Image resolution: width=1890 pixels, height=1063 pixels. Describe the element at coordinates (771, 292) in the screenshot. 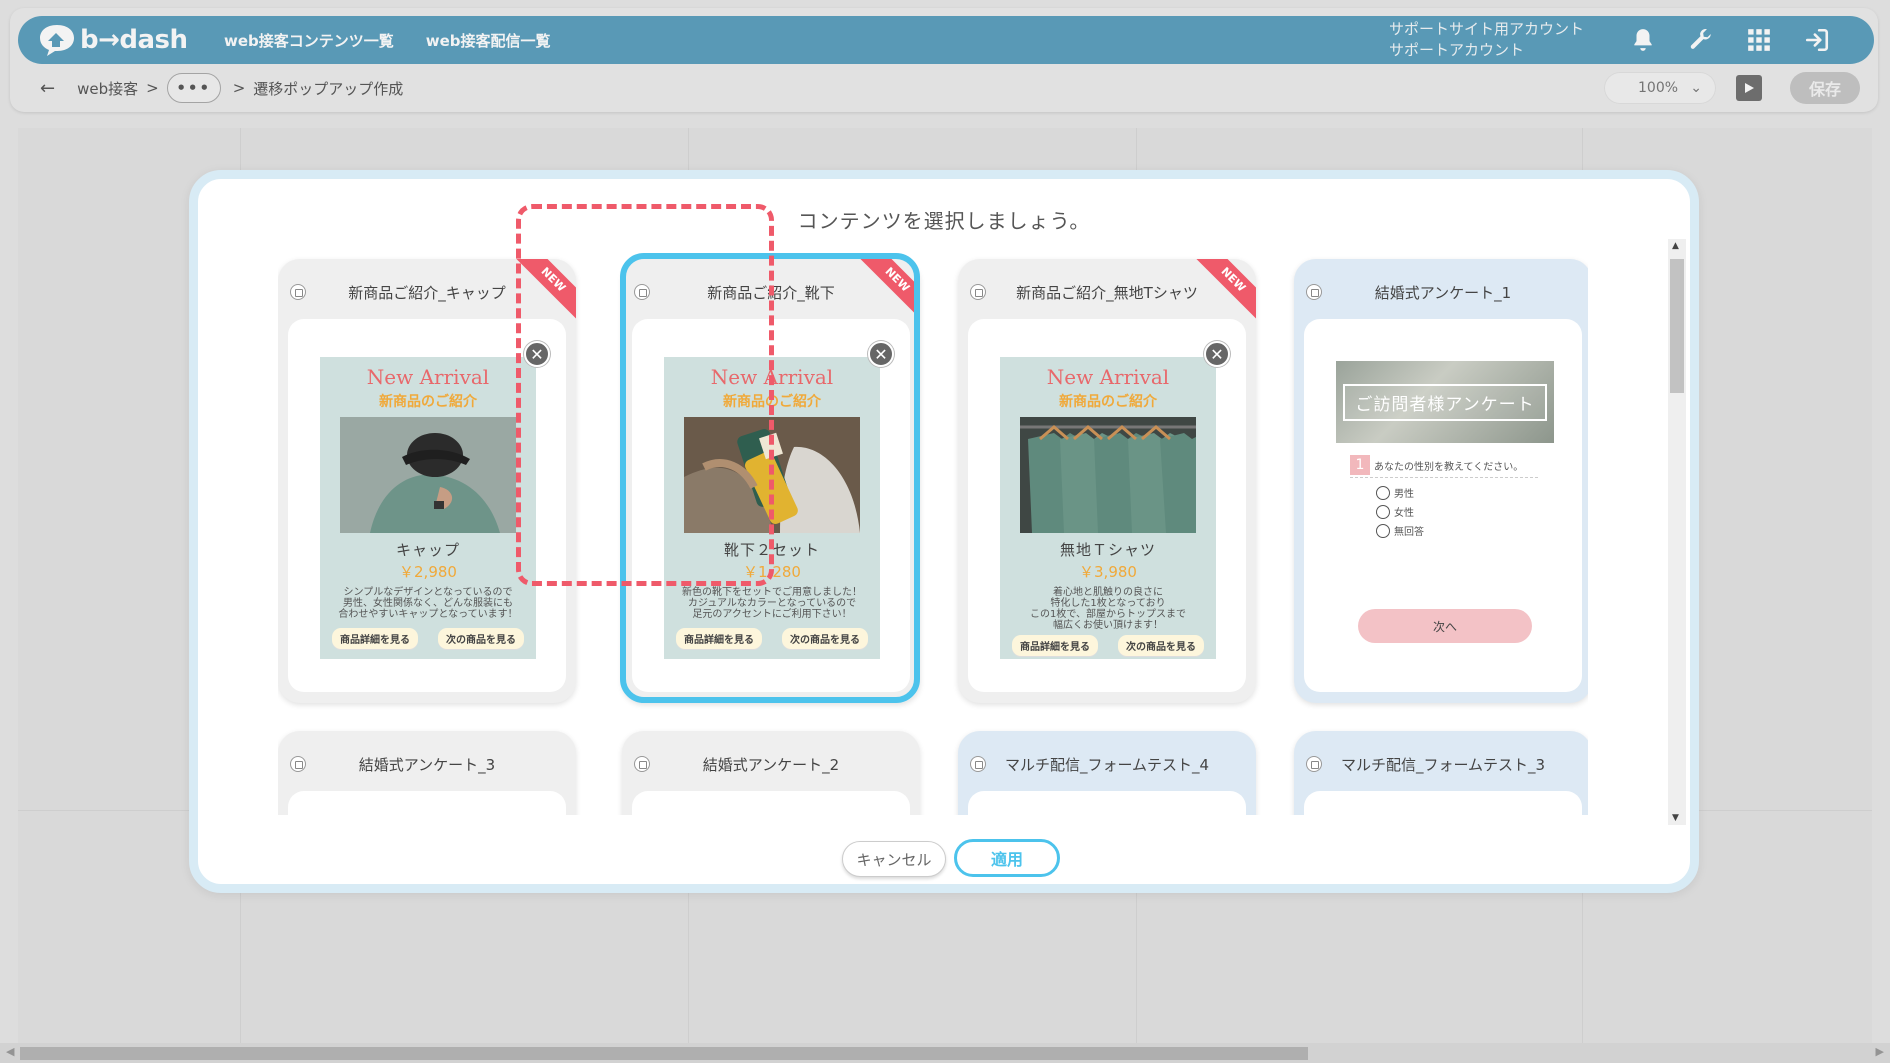

I see `card-title: 新商品ご紹介_靴下` at that location.